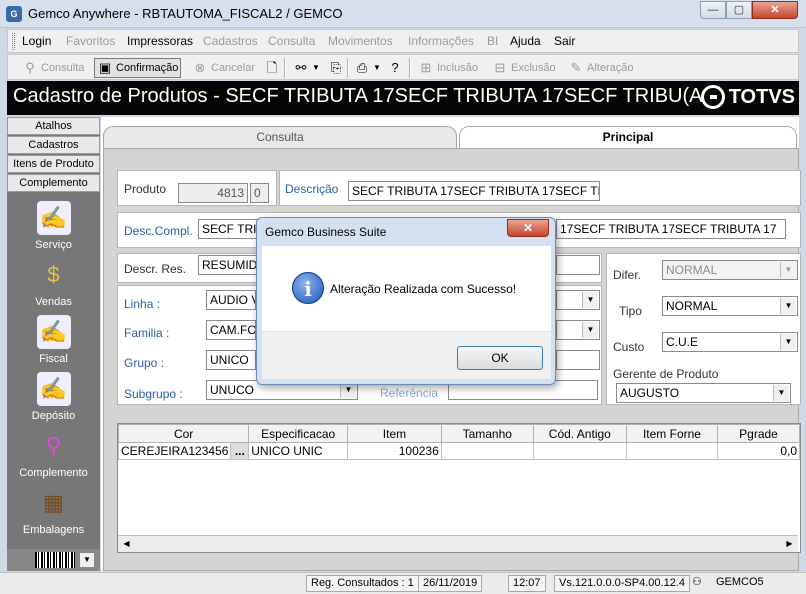 The width and height of the screenshot is (806, 594). What do you see at coordinates (126, 544) in the screenshot?
I see `scroll-left-icon: ◀` at bounding box center [126, 544].